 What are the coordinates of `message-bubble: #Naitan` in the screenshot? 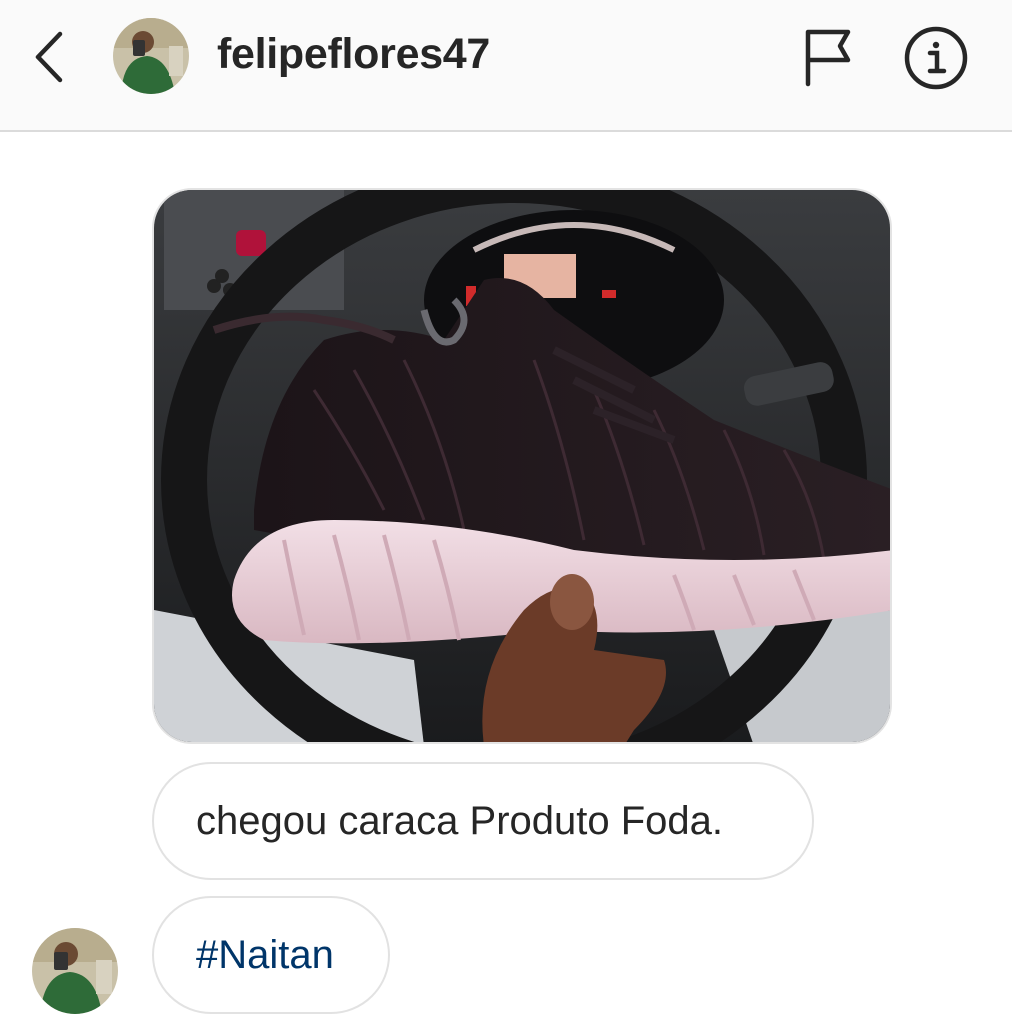 It's located at (271, 955).